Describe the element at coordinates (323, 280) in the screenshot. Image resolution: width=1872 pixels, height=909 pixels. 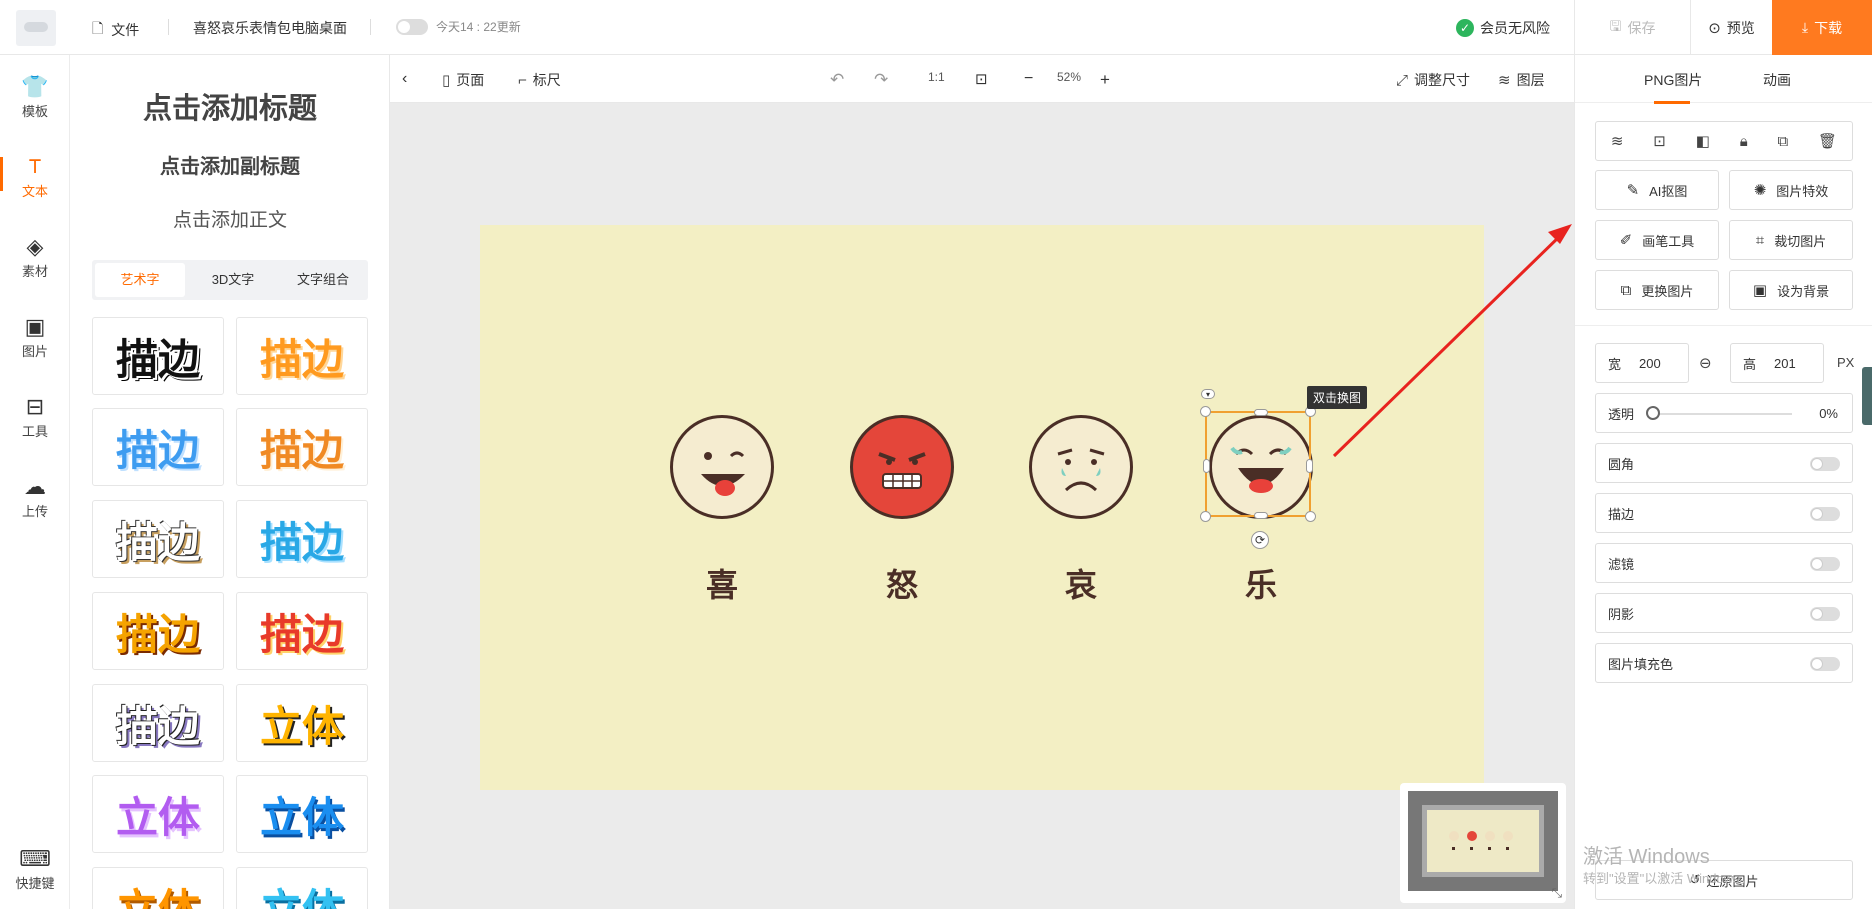
I see `tab-text-combo: 文字组合` at that location.